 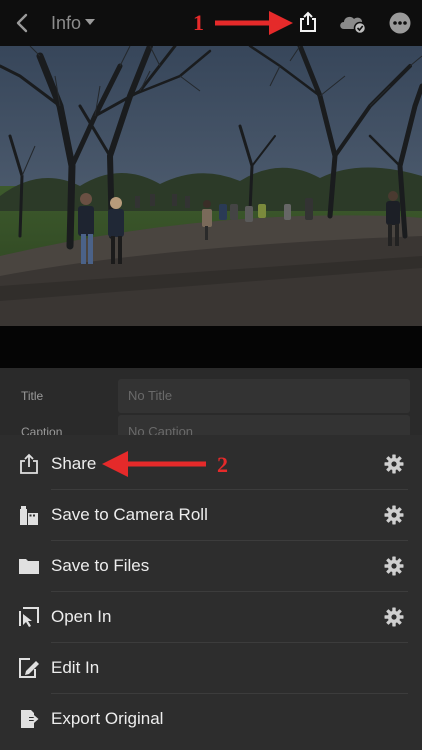 I want to click on info-dropdown-title: Info, so click(x=66, y=23).